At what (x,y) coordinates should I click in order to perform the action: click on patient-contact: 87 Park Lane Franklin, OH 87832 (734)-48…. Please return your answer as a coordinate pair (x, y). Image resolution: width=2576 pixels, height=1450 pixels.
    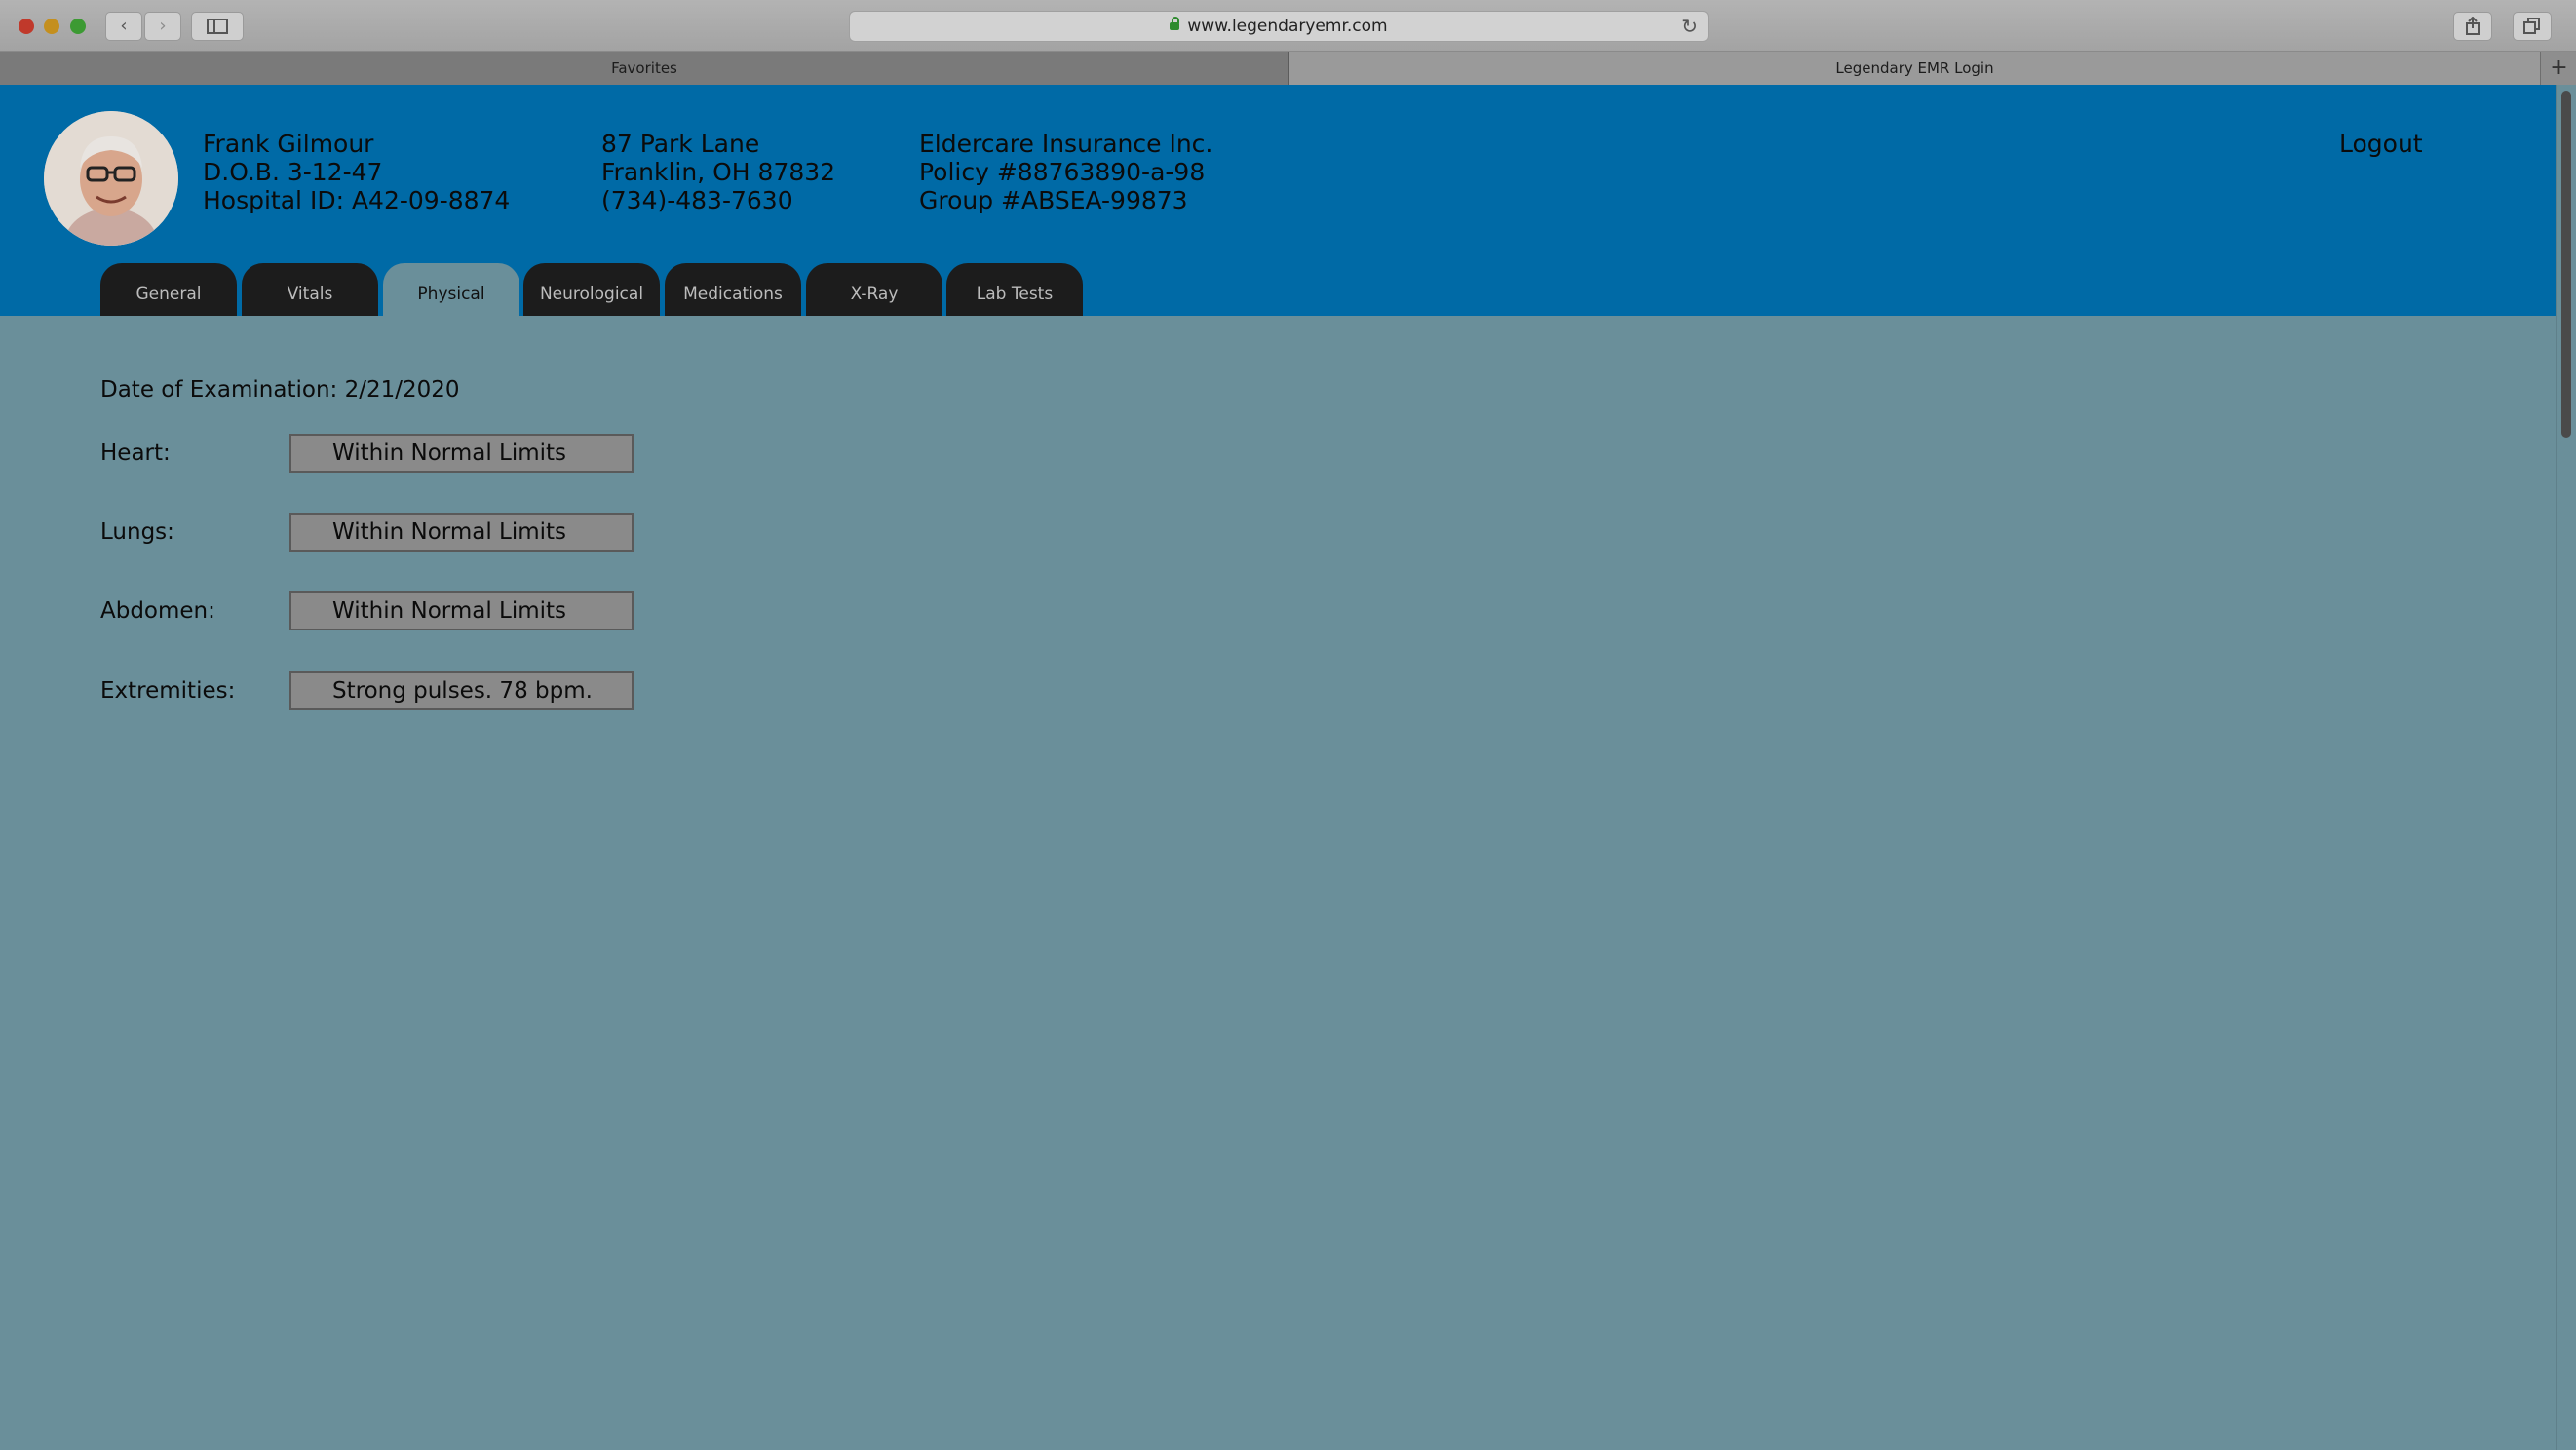
    Looking at the image, I should click on (718, 172).